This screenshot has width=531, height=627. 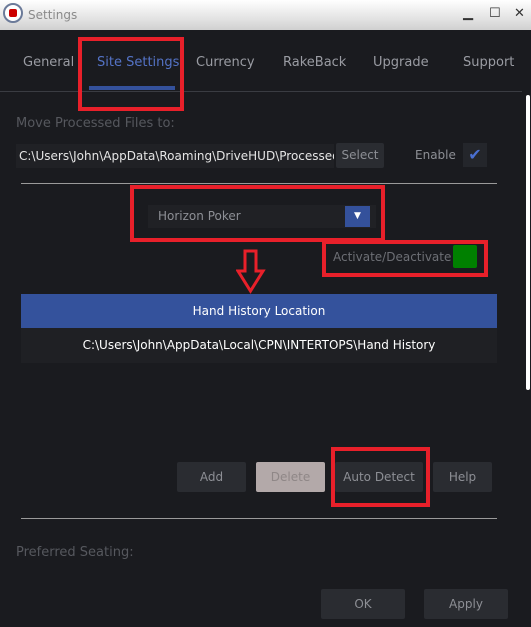 I want to click on minimize-button: ▁, so click(x=468, y=13).